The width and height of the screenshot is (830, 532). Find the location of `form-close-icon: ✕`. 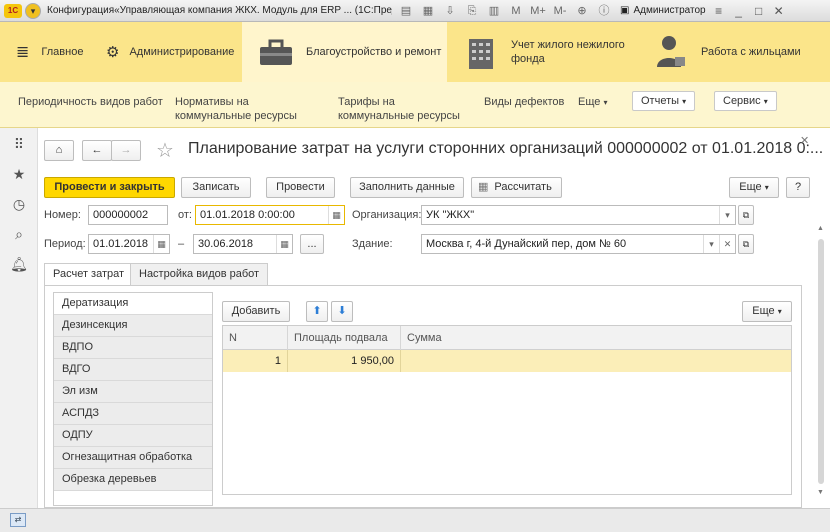

form-close-icon: ✕ is located at coordinates (804, 140).